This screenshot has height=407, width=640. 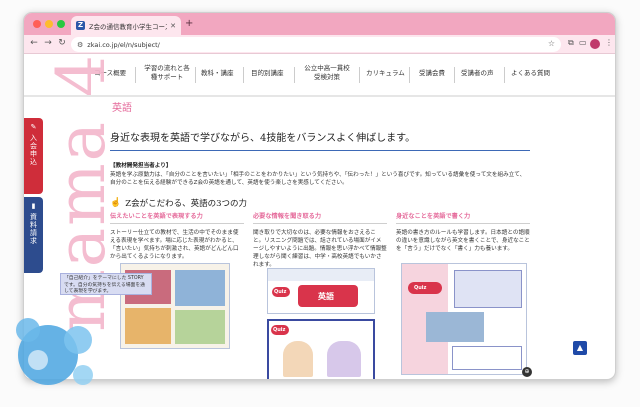 I want to click on back-arrow-icon: ←, so click(x=34, y=43).